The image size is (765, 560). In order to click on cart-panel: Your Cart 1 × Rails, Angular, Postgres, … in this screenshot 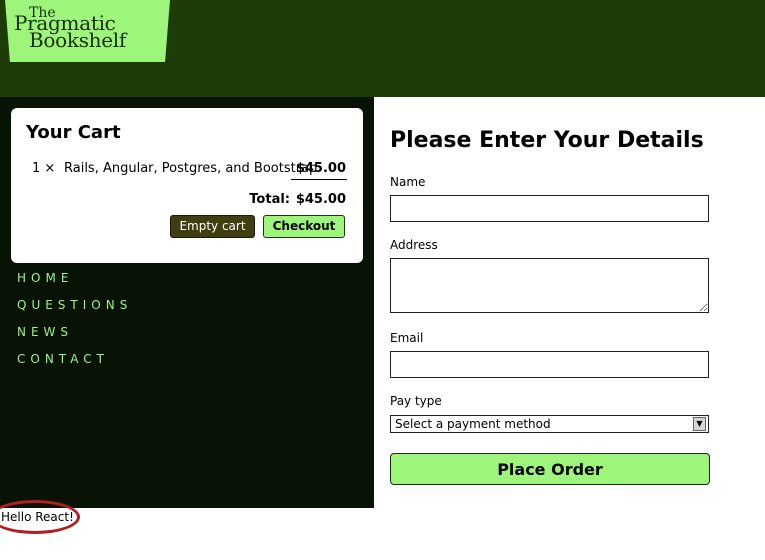, I will do `click(187, 185)`.